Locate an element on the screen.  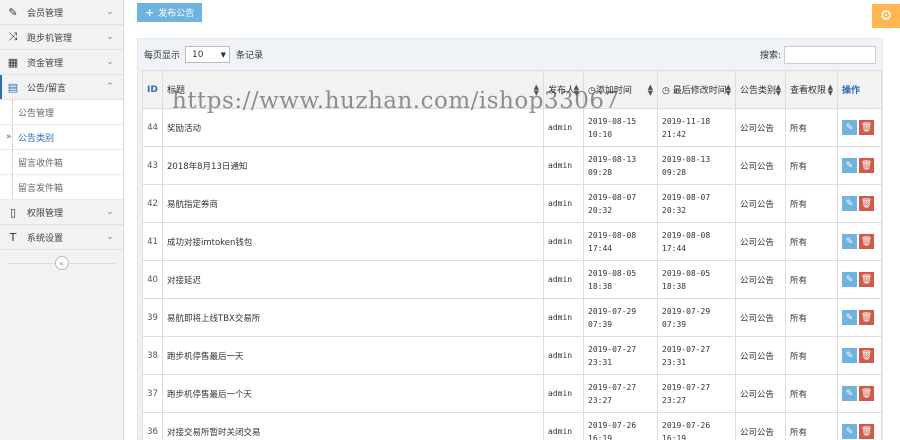
column-header-actions: 操作 is located at coordinates (859, 89).